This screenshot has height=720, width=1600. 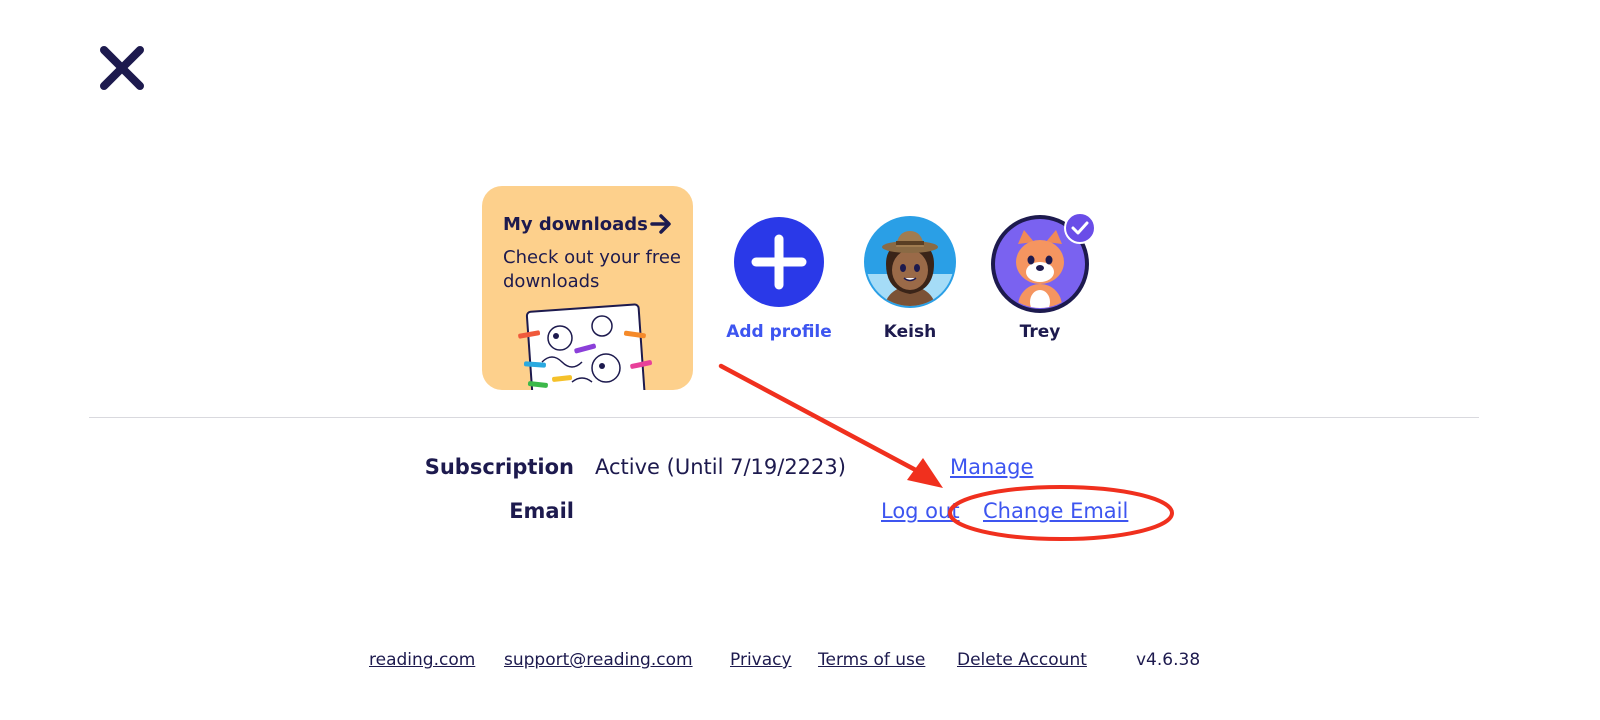 What do you see at coordinates (575, 224) in the screenshot?
I see `downloads-title: My downloads` at bounding box center [575, 224].